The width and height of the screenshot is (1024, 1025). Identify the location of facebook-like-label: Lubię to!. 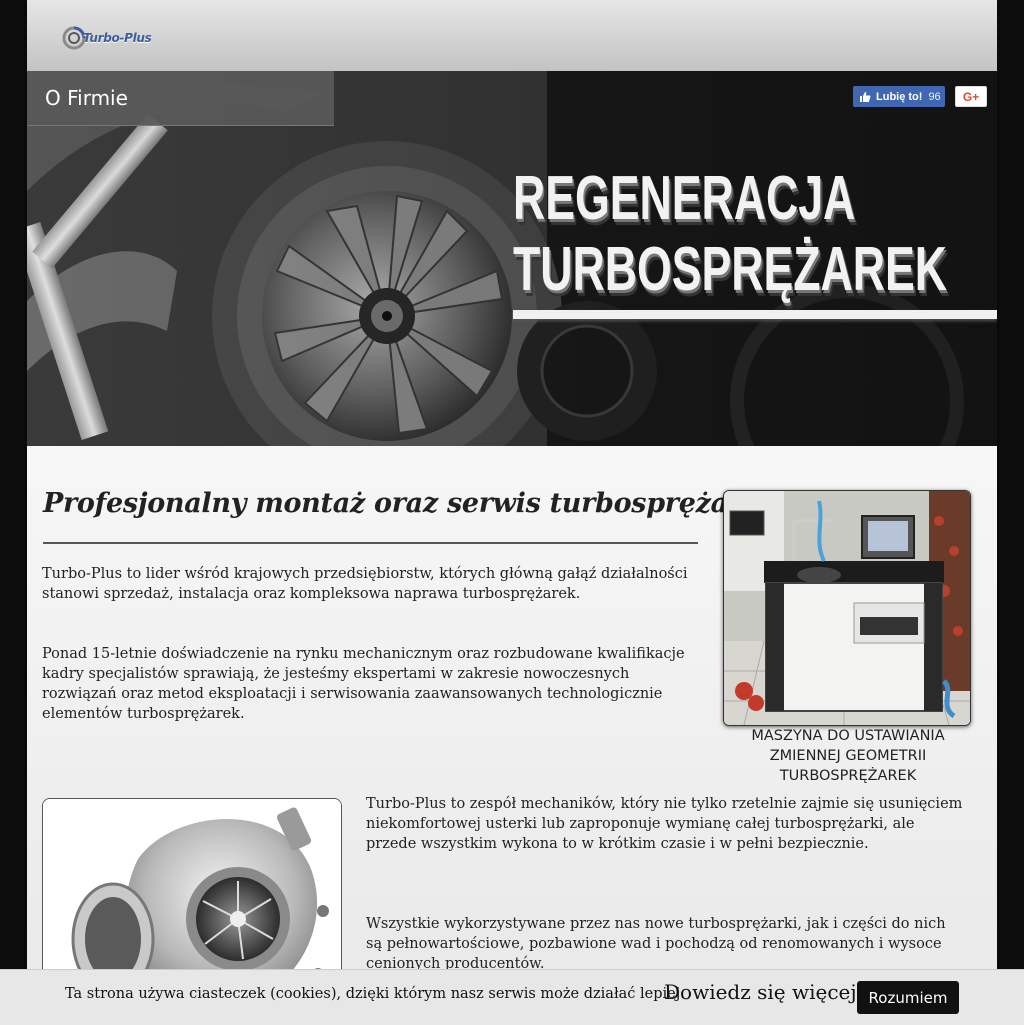
(899, 96).